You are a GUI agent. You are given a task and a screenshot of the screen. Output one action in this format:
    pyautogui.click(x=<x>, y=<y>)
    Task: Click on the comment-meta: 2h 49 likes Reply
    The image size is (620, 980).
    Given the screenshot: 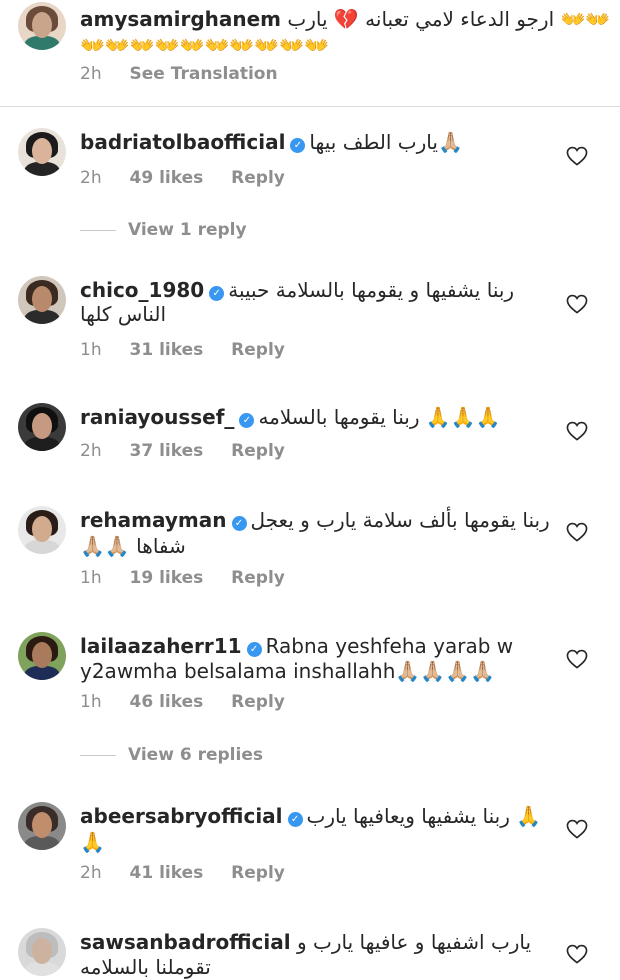 What is the action you would take?
    pyautogui.click(x=193, y=178)
    